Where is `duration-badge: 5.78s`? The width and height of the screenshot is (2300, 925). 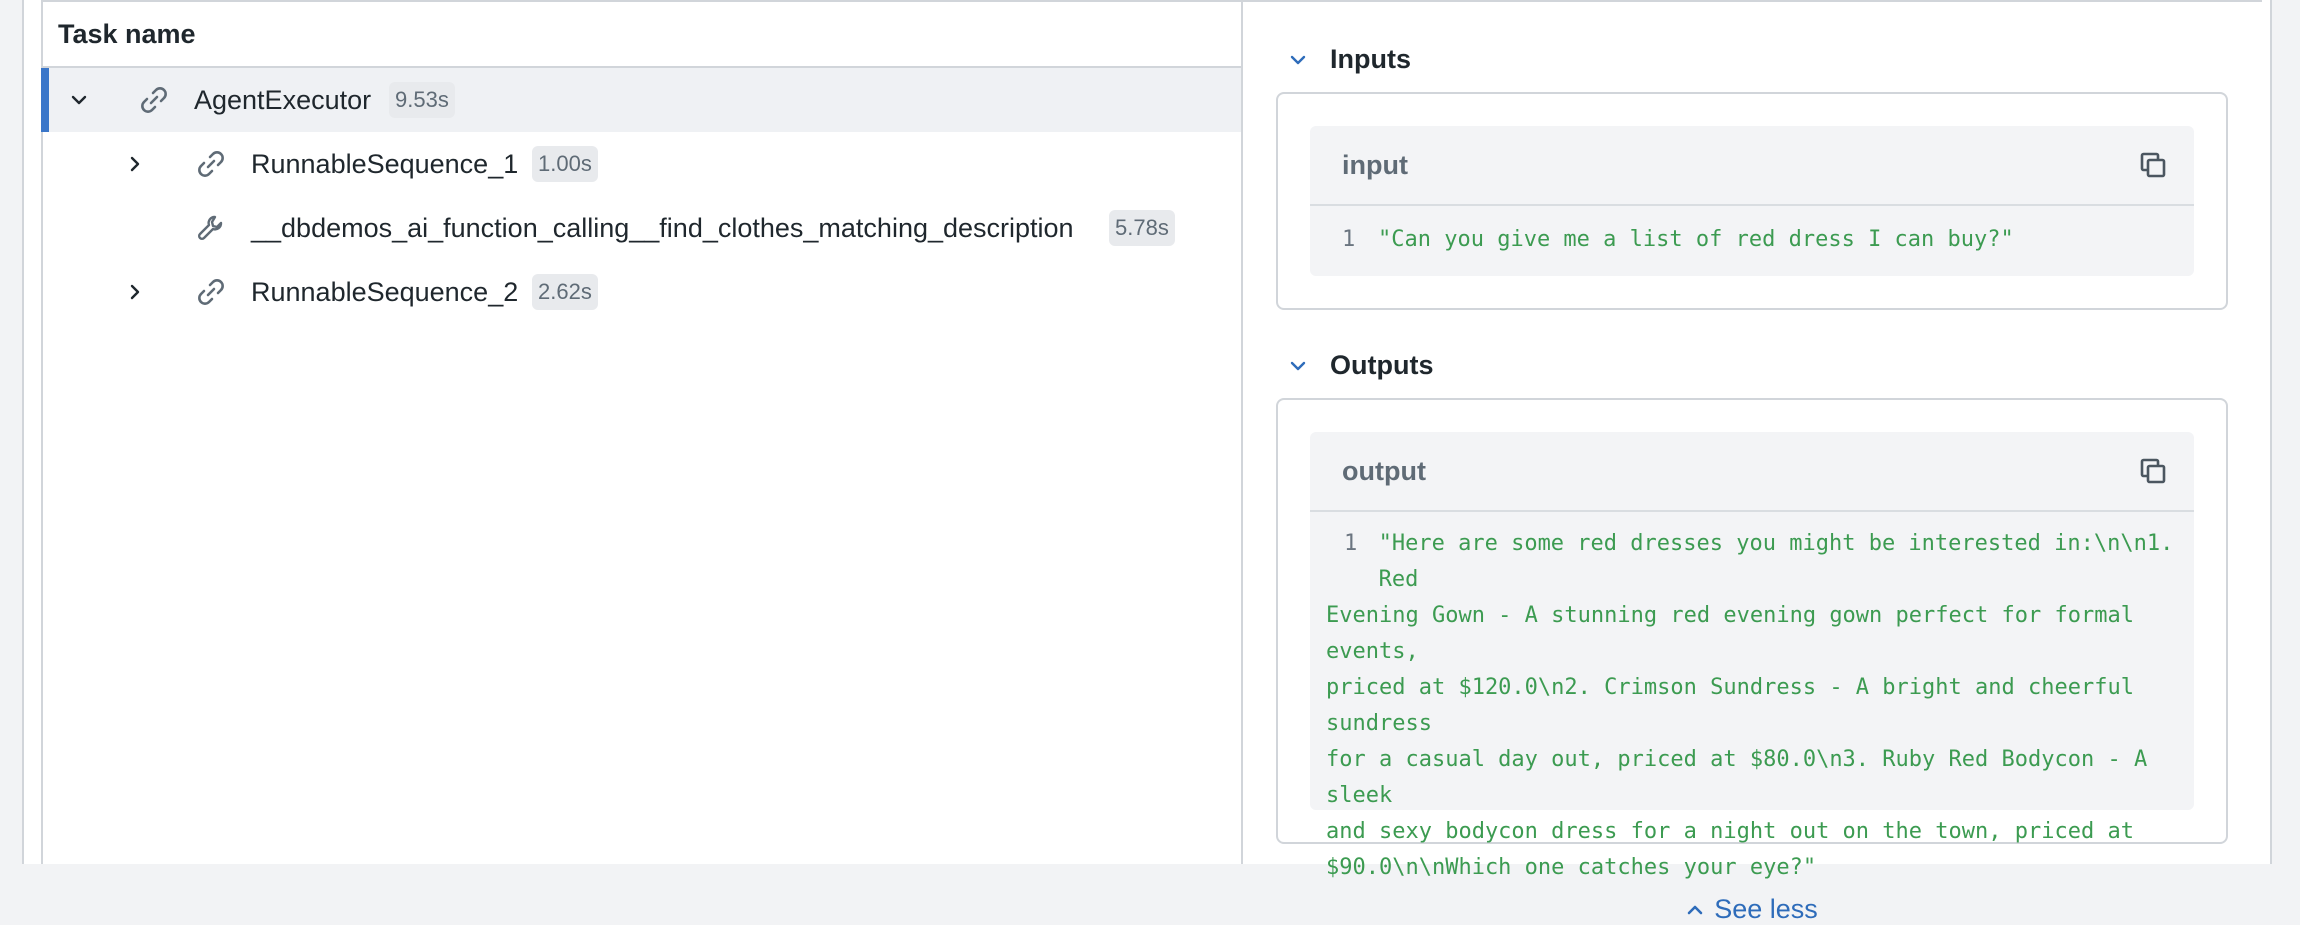
duration-badge: 5.78s is located at coordinates (1142, 228).